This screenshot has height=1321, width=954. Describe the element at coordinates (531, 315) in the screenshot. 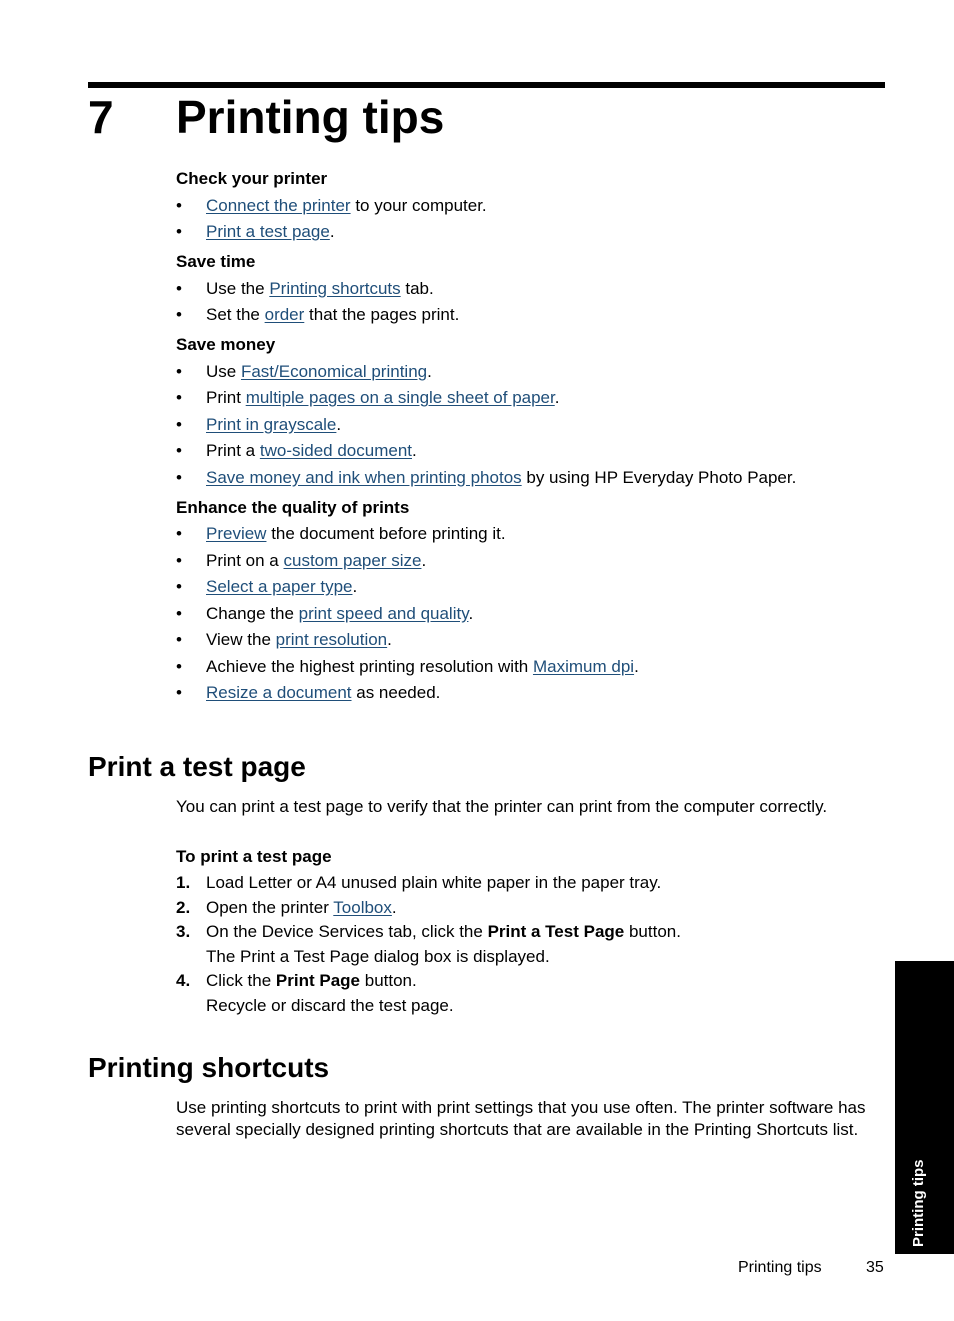

I see `list-item: • Set the order that the pages print.` at that location.